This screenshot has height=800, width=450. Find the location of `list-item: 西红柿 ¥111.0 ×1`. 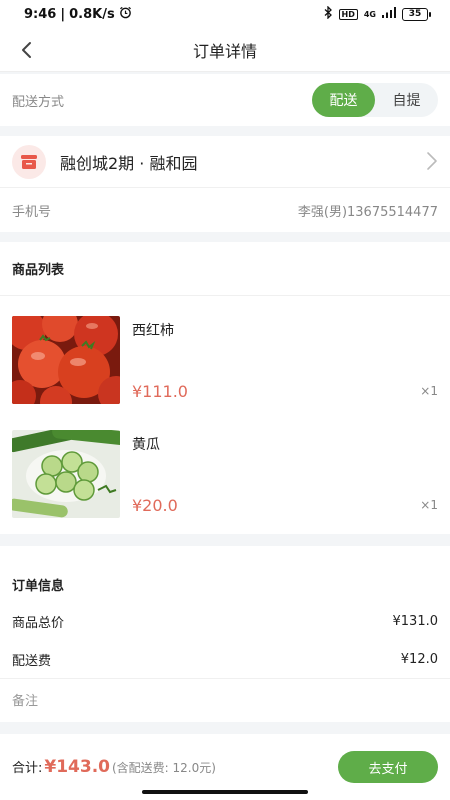

list-item: 西红柿 ¥111.0 ×1 is located at coordinates (225, 360).